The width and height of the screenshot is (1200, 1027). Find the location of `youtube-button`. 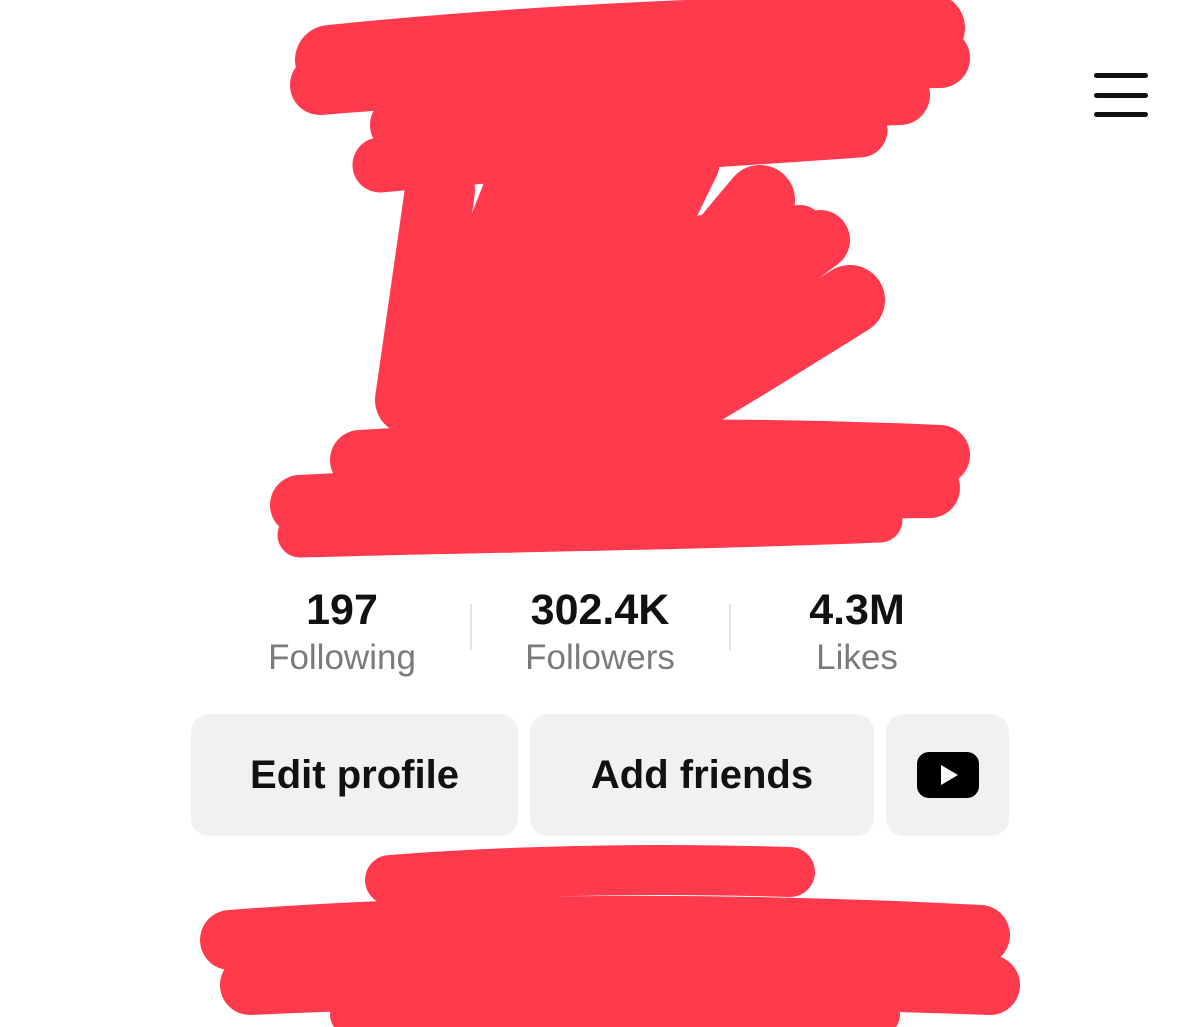

youtube-button is located at coordinates (947, 775).